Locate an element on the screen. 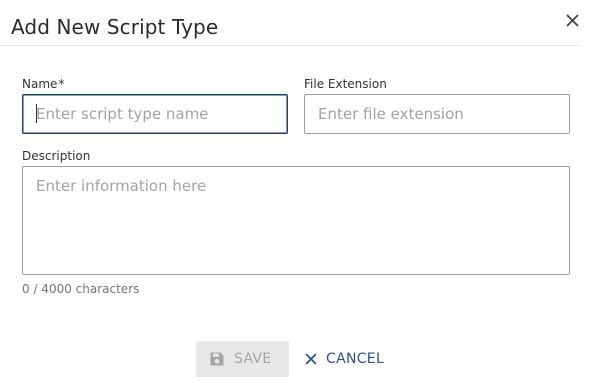  required-mark: * is located at coordinates (61, 84).